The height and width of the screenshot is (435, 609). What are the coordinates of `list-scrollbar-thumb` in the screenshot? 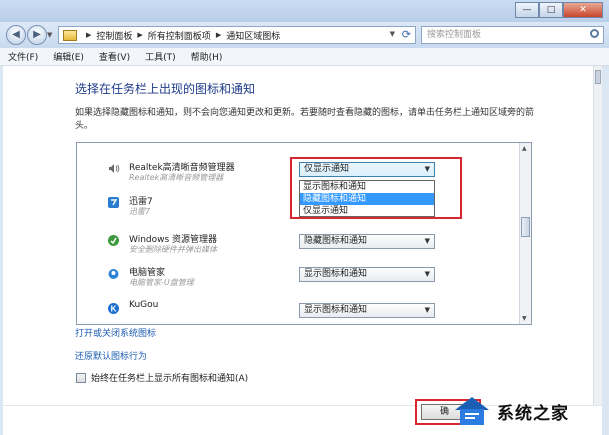 It's located at (525, 227).